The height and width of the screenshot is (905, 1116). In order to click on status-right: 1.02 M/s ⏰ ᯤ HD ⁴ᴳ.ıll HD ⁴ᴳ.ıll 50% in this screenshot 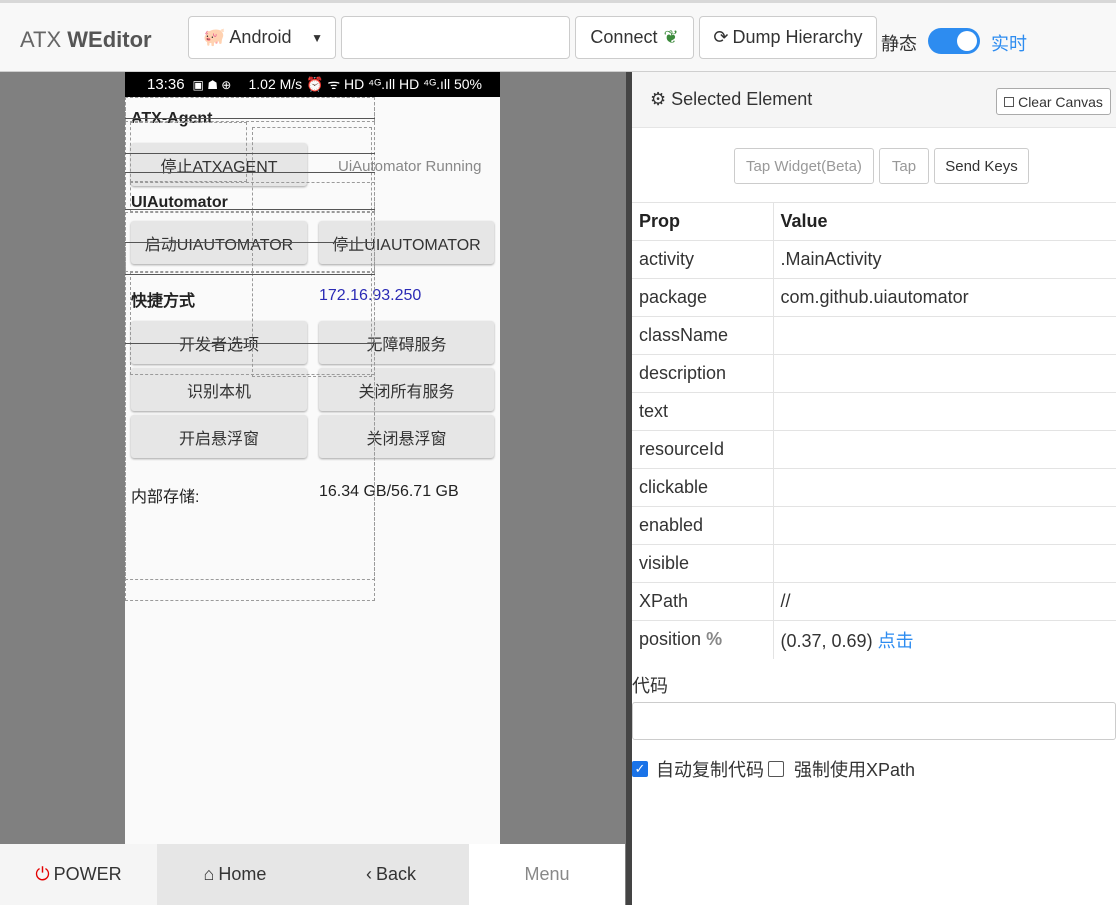, I will do `click(365, 84)`.